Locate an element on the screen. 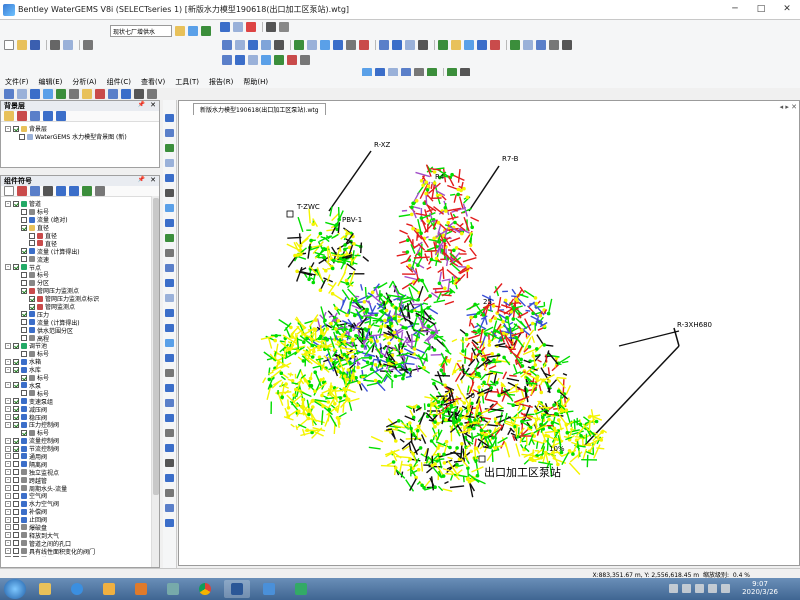  tree-item: - 水泵 is located at coordinates (82, 385).